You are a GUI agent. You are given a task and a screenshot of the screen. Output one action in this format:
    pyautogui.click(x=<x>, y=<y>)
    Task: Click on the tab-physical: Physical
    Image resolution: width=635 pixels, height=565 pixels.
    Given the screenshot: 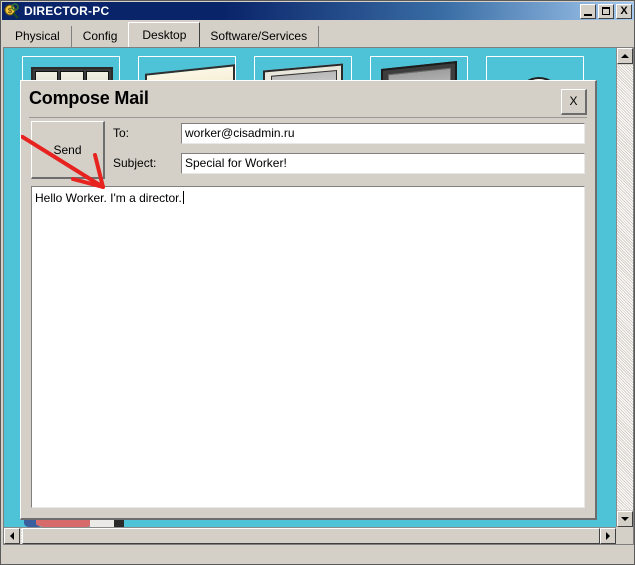 What is the action you would take?
    pyautogui.click(x=38, y=36)
    